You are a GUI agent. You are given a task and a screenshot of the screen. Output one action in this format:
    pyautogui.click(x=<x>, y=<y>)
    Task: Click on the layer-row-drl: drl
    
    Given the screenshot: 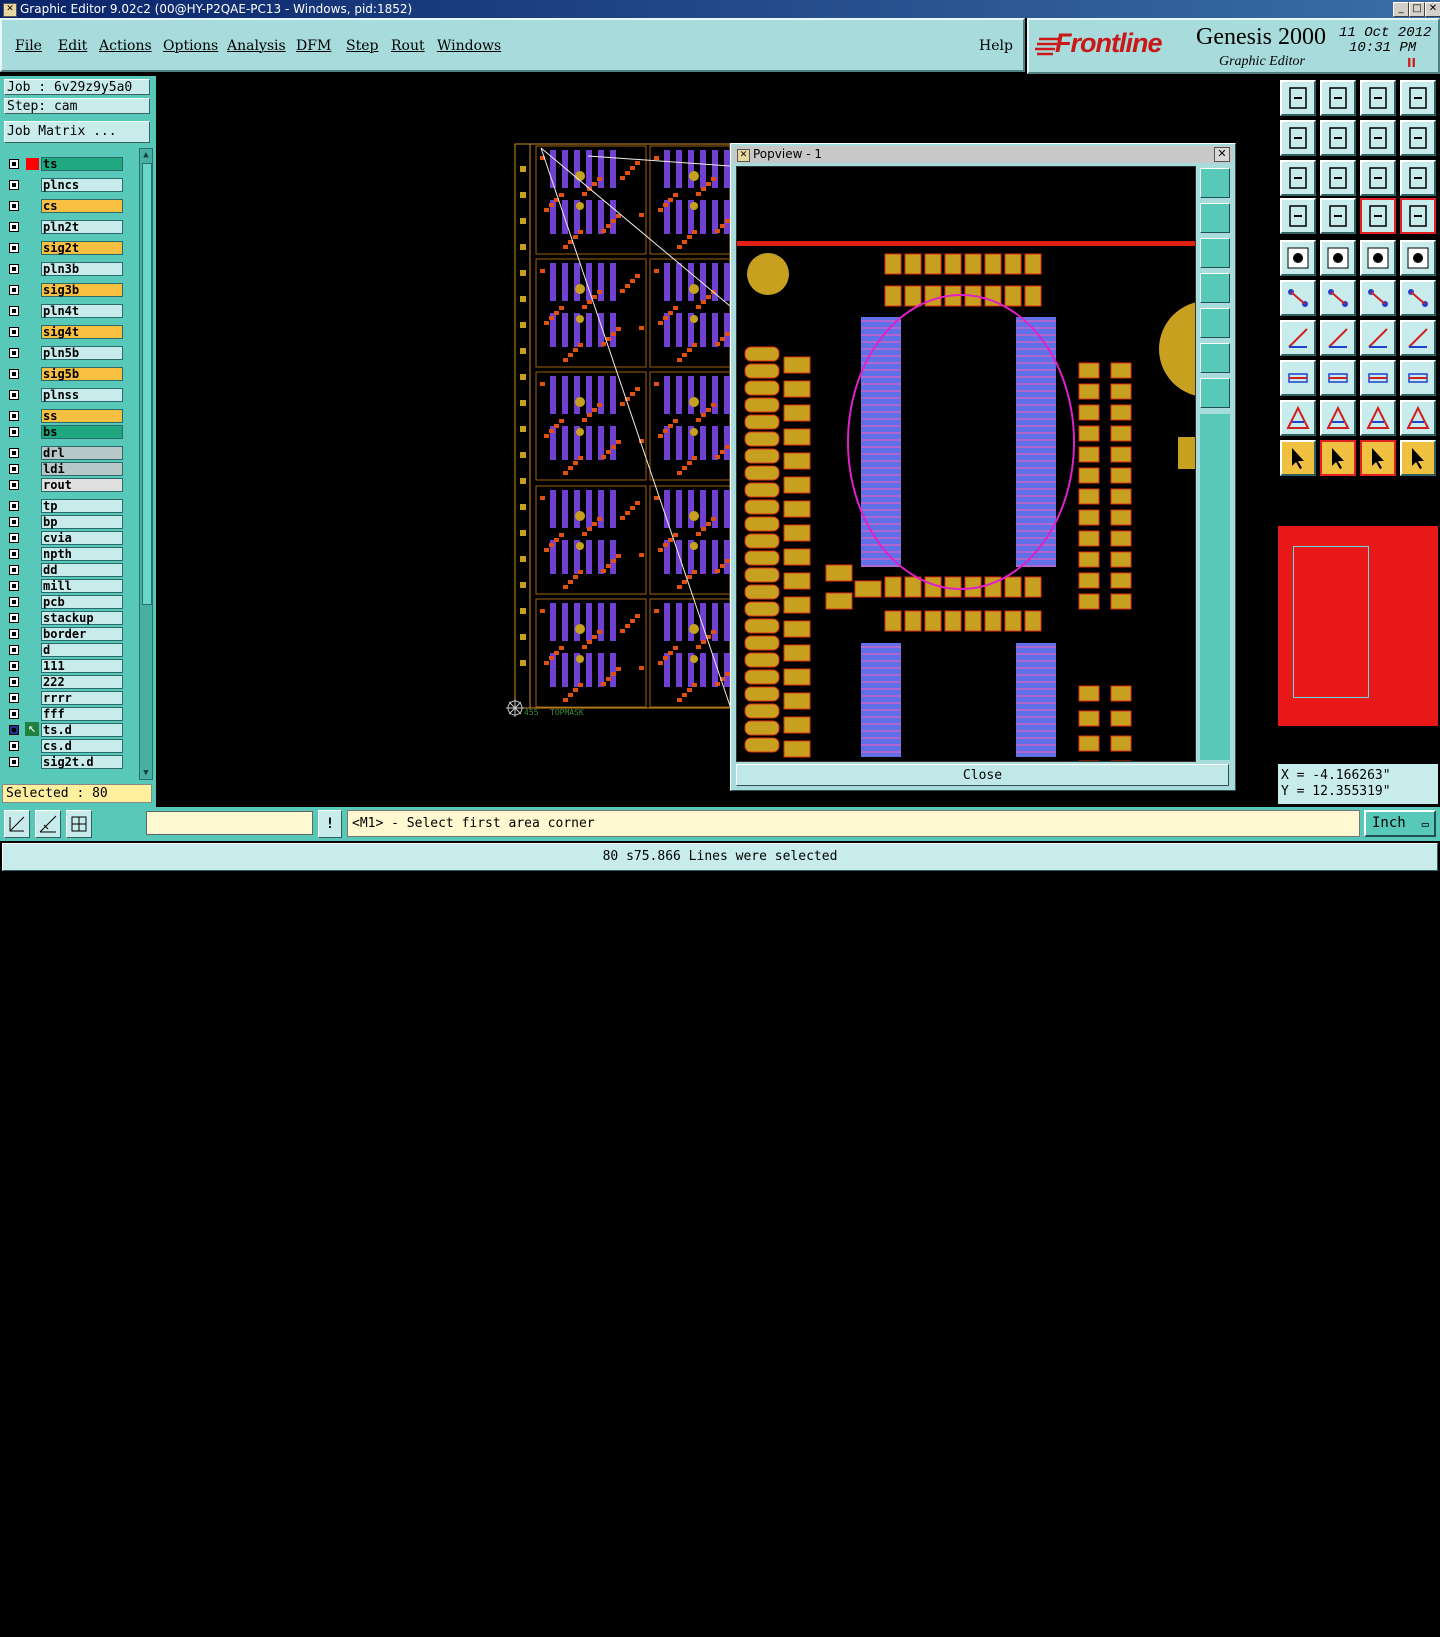 What is the action you would take?
    pyautogui.click(x=65, y=453)
    